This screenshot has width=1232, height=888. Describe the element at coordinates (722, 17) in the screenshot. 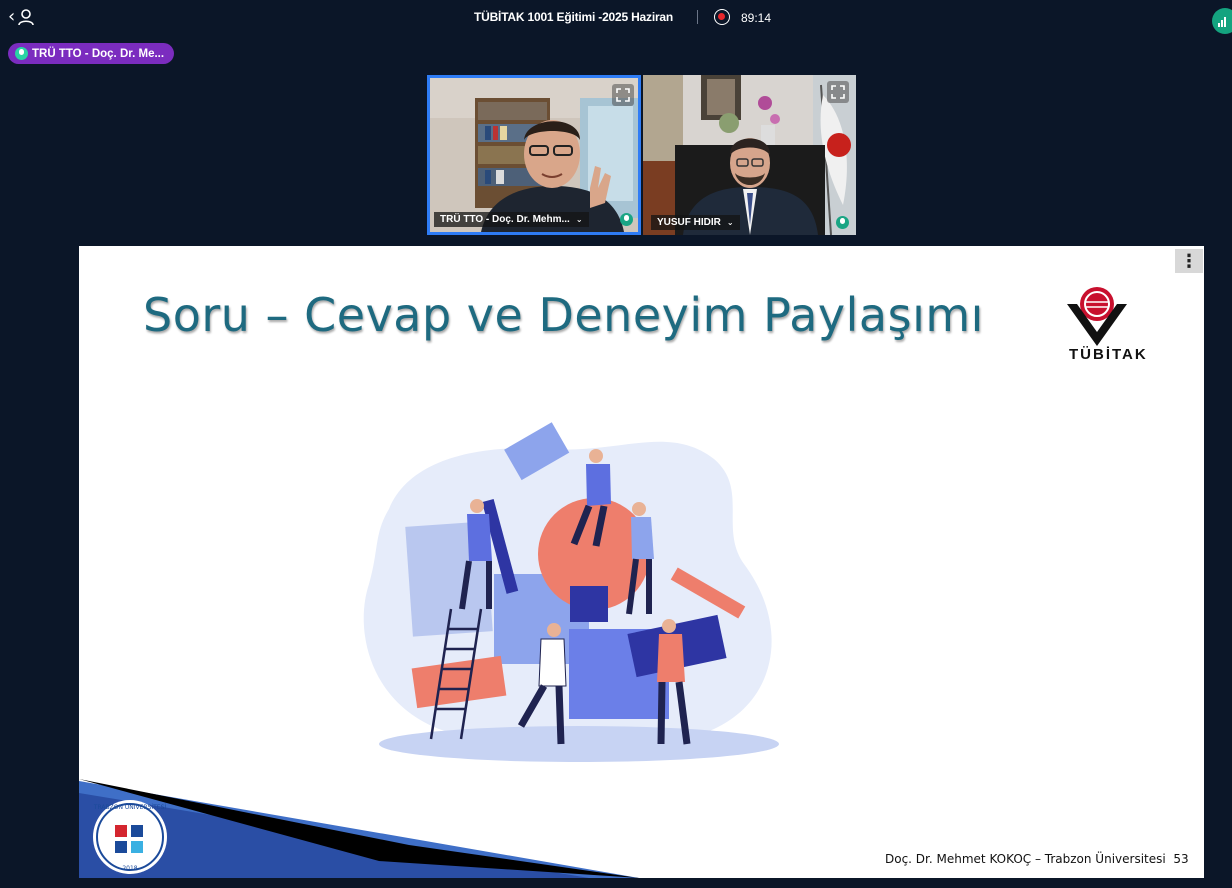

I see `record-icon` at that location.